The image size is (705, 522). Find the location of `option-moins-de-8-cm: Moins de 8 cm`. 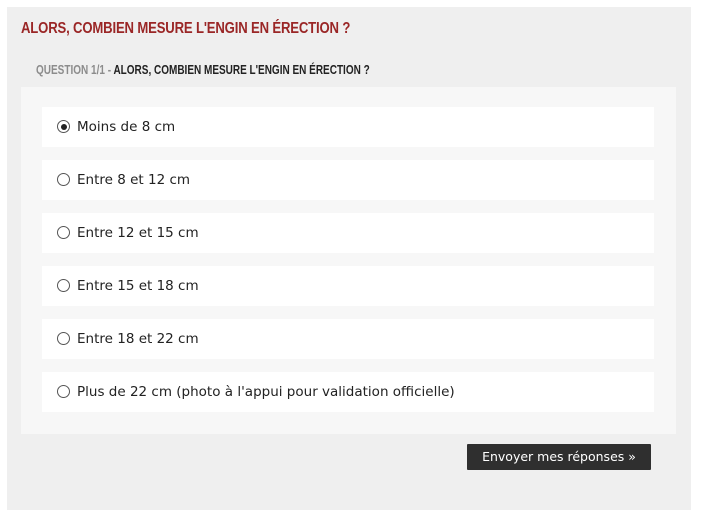

option-moins-de-8-cm: Moins de 8 cm is located at coordinates (348, 127).